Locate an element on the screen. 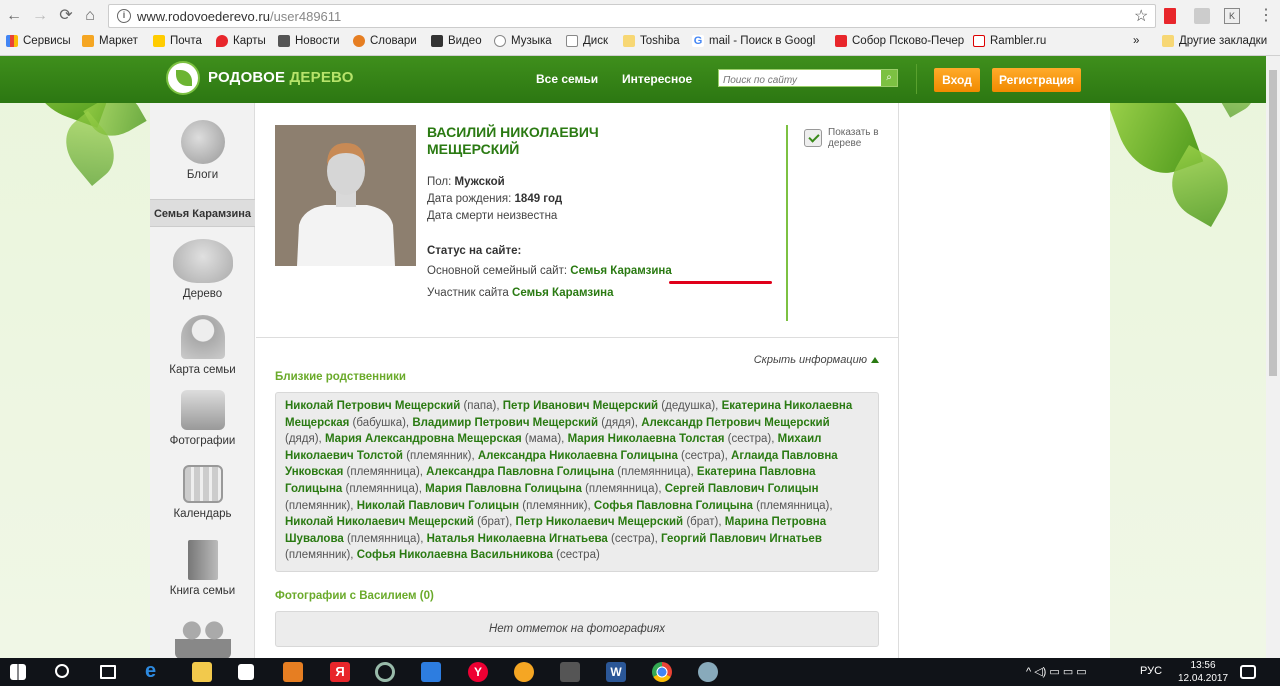 This screenshot has height=686, width=1280. sidebar-item-photos: Фотографии is located at coordinates (202, 418).